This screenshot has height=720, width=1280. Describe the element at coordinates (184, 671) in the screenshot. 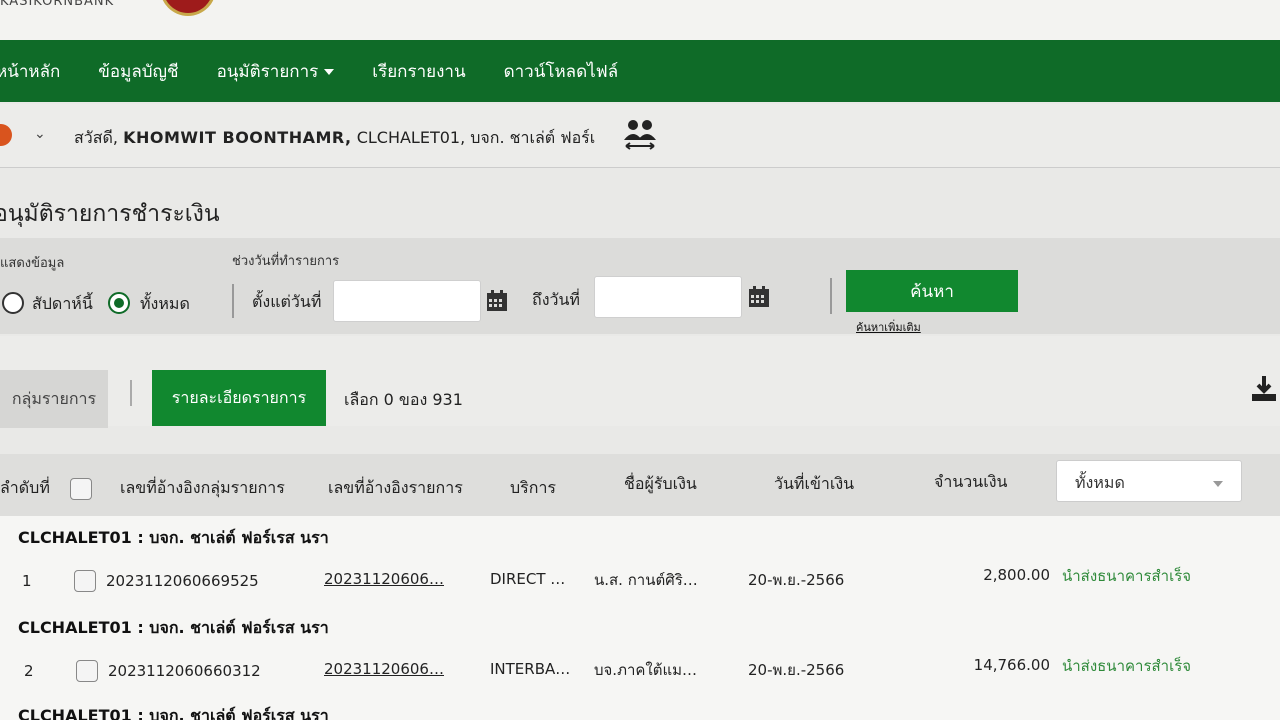

I see `row-group-ref: 2023112060660312` at that location.